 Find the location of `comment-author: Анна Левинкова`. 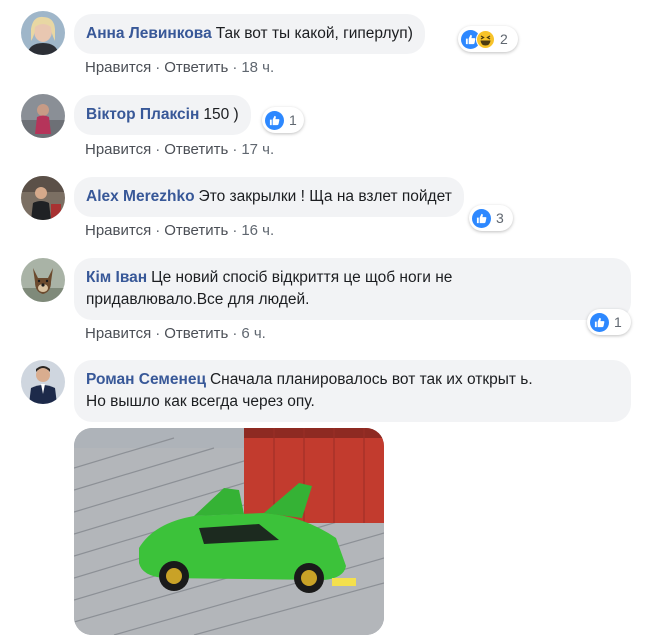

comment-author: Анна Левинкова is located at coordinates (149, 33).